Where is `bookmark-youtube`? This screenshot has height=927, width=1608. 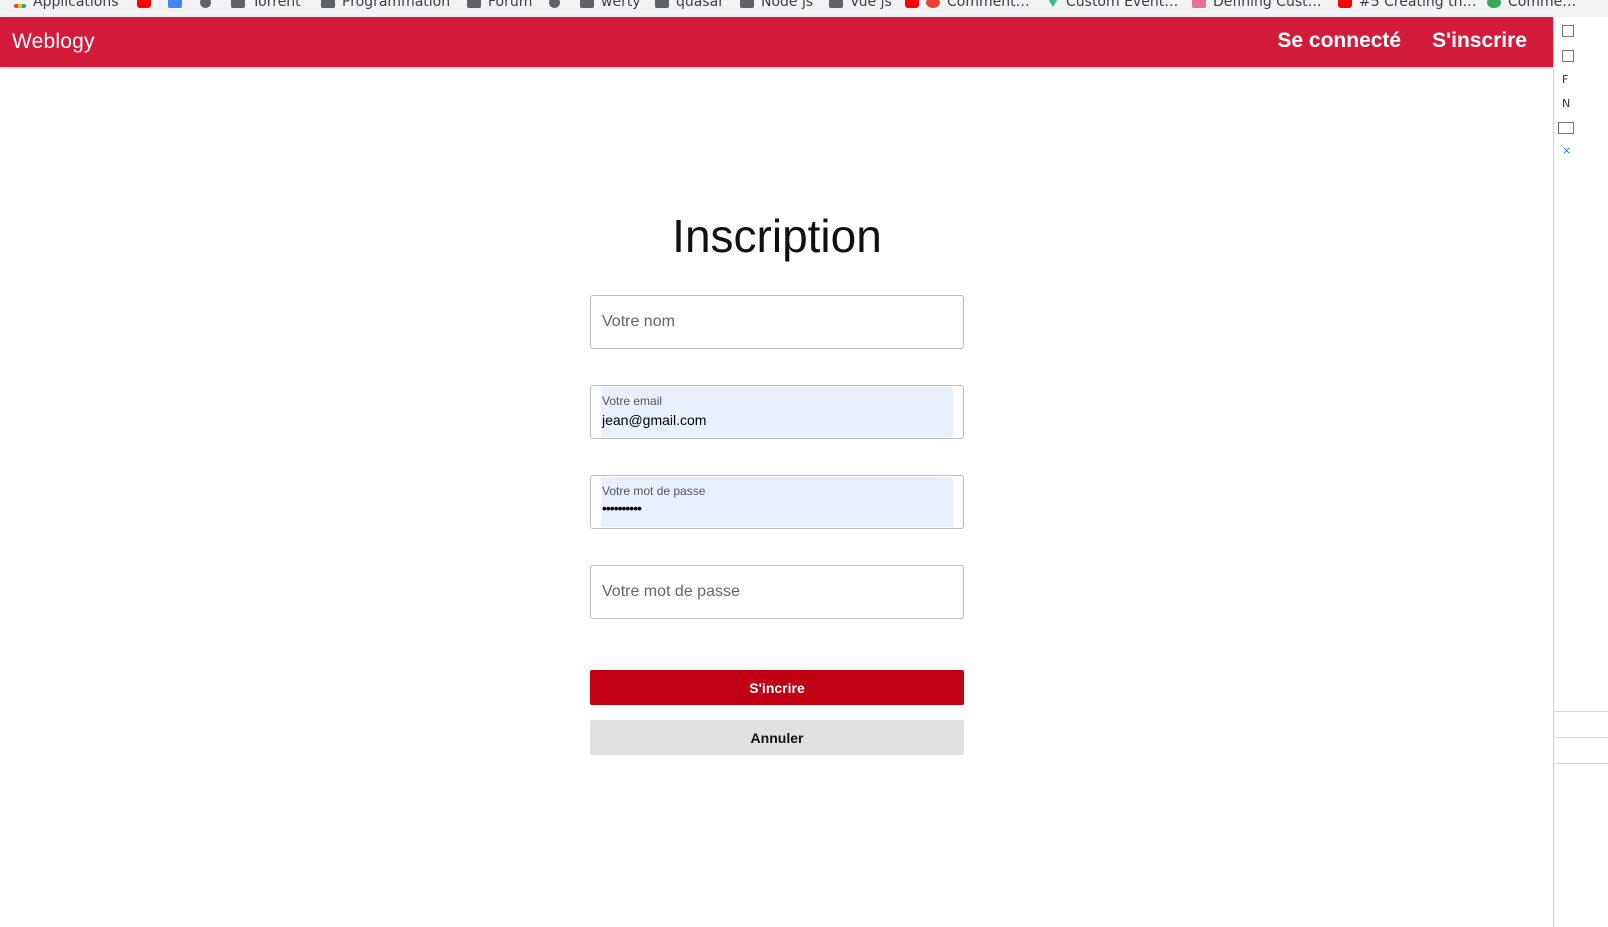 bookmark-youtube is located at coordinates (147, 5).